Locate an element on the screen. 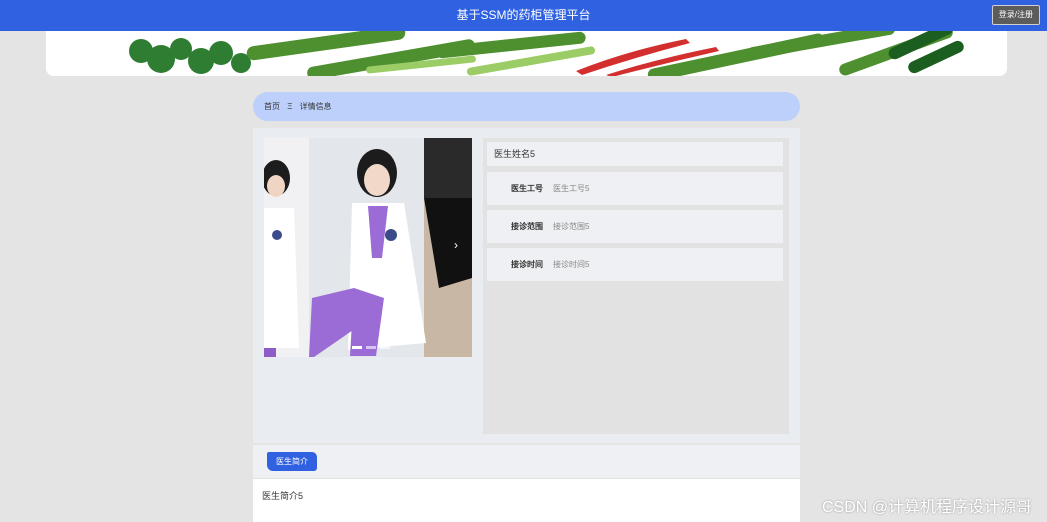 The width and height of the screenshot is (1047, 522). tab-doctor-intro: 医生简介 is located at coordinates (292, 461).